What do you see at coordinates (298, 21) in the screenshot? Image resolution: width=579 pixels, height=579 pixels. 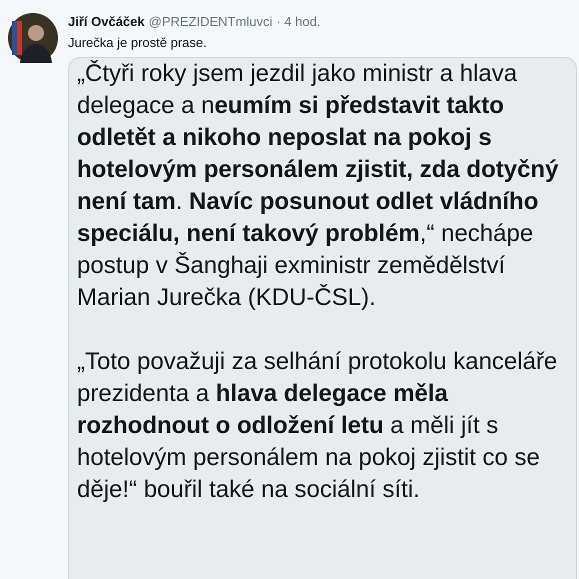 I see `tweet-time: · 4 hod.` at bounding box center [298, 21].